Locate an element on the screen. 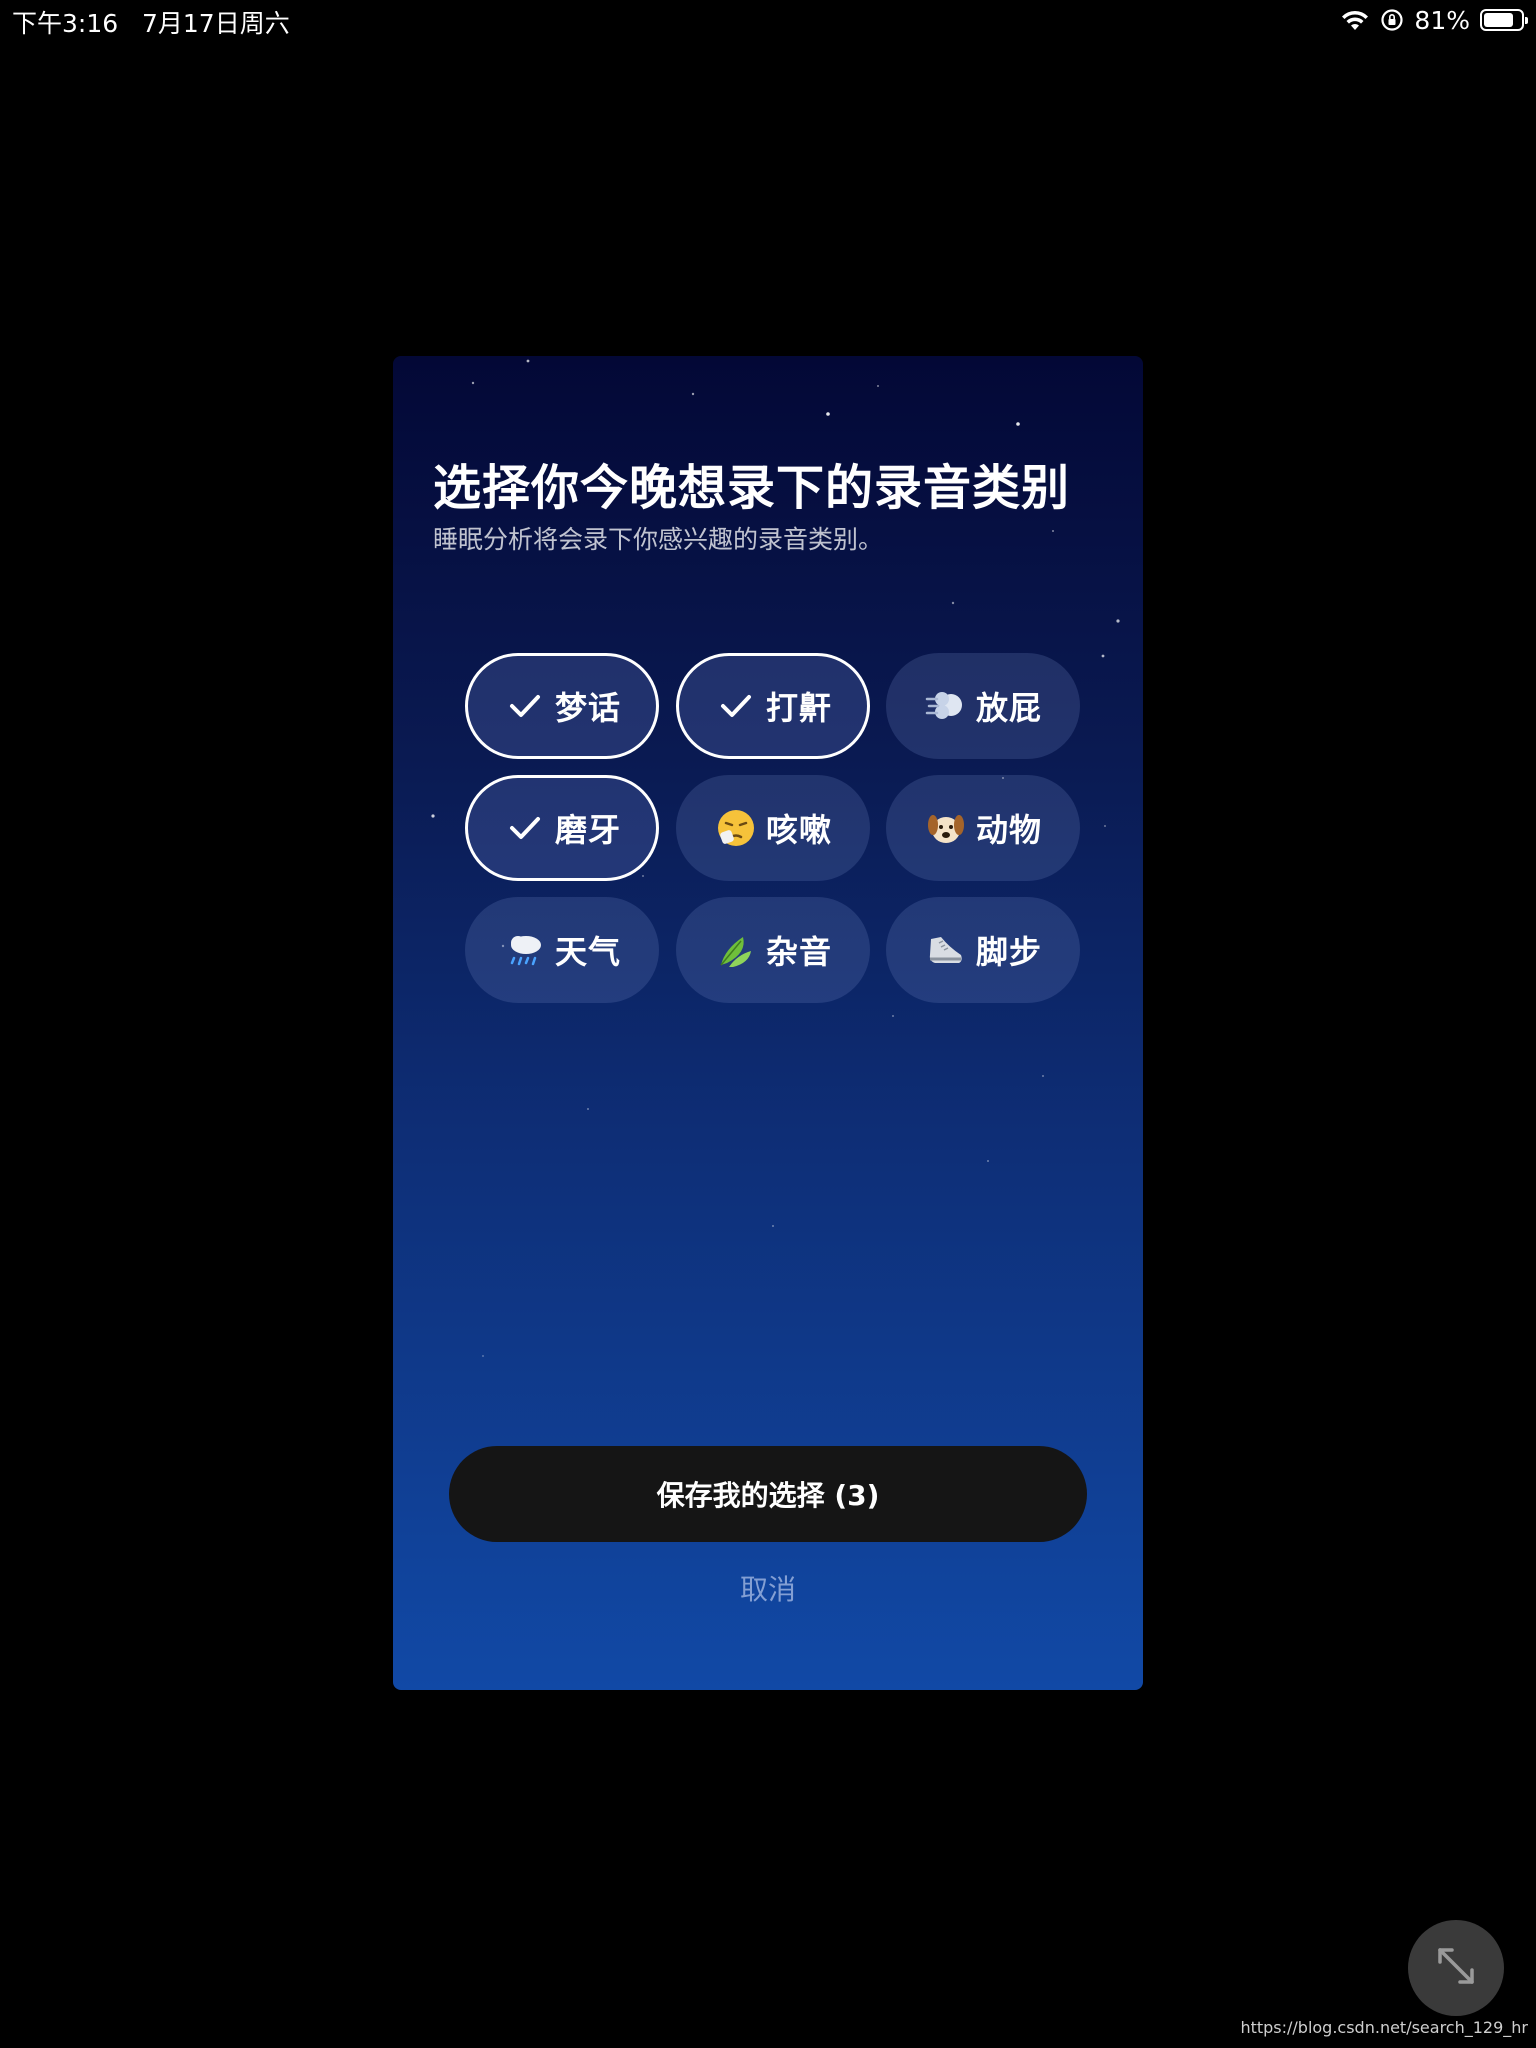  sheet-subtitle: 睡眠分析将会录下你感兴趣的录音类别。 is located at coordinates (658, 539).